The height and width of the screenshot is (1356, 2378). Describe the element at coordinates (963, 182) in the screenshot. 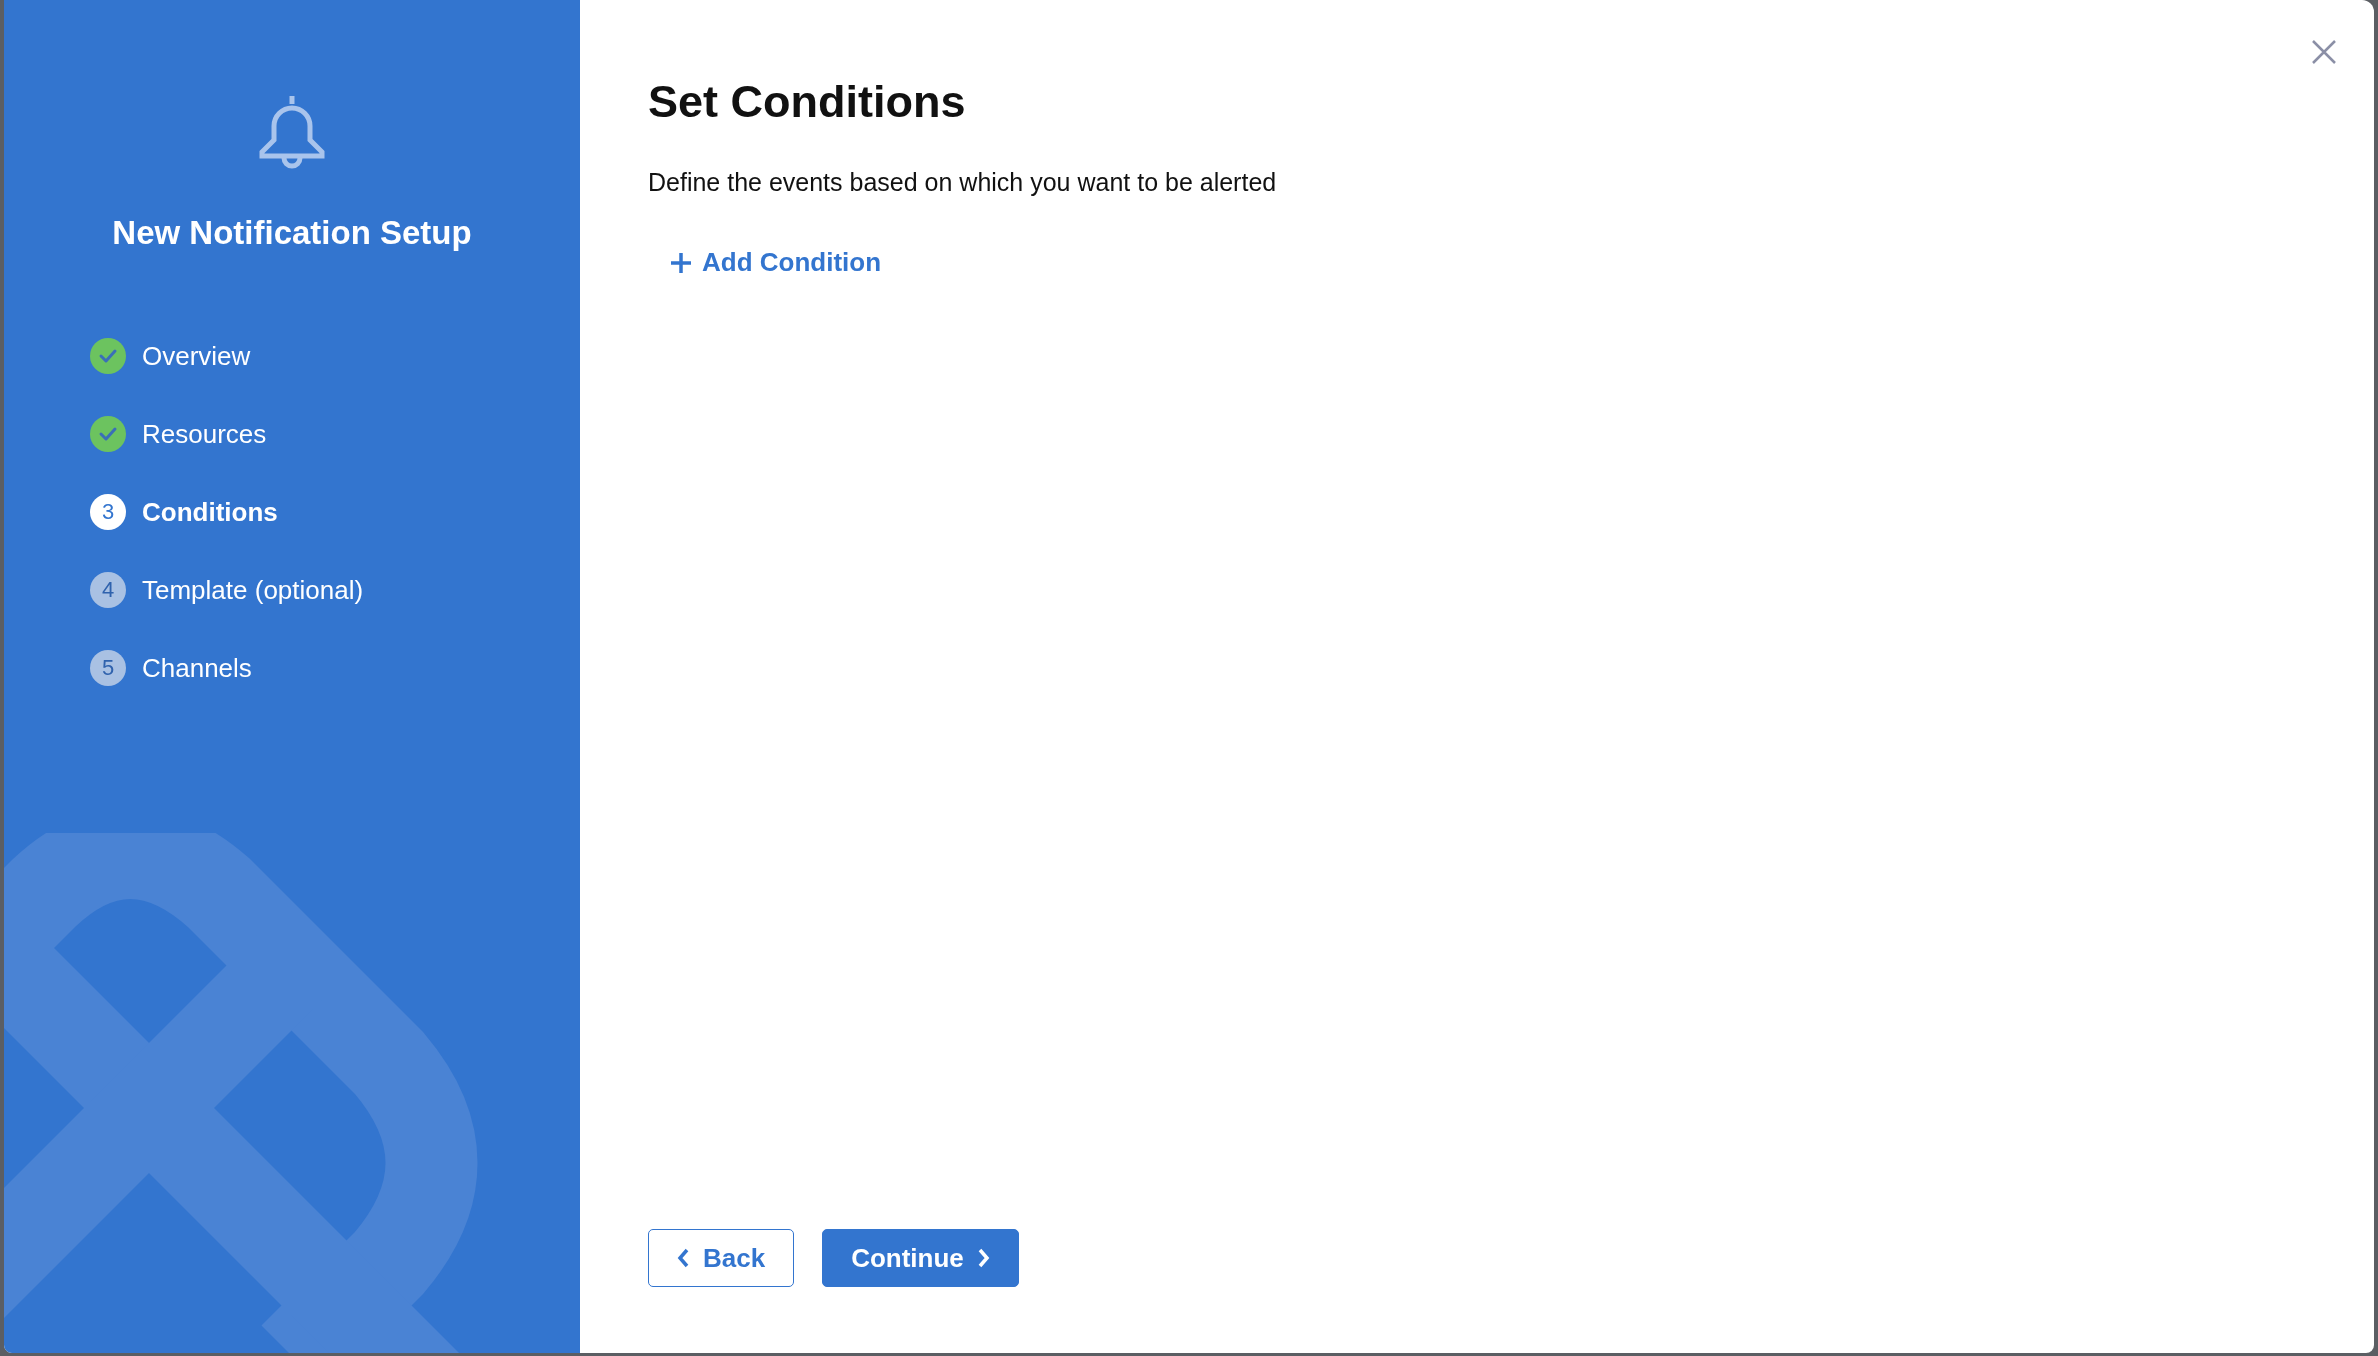

I see `description-text: Define the events based on which you want to be alerted` at that location.